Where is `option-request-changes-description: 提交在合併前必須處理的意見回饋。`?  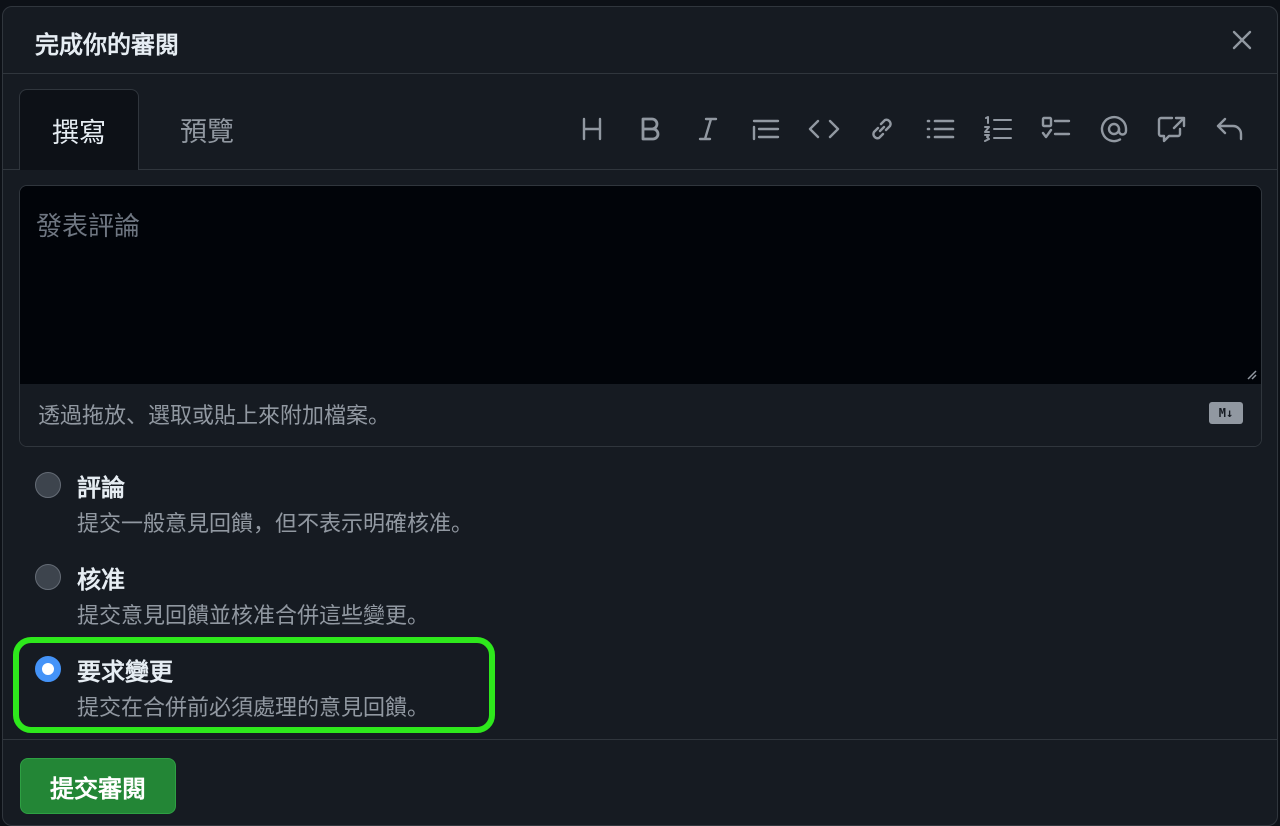
option-request-changes-description: 提交在合併前必須處理的意見回饋。 is located at coordinates (253, 708).